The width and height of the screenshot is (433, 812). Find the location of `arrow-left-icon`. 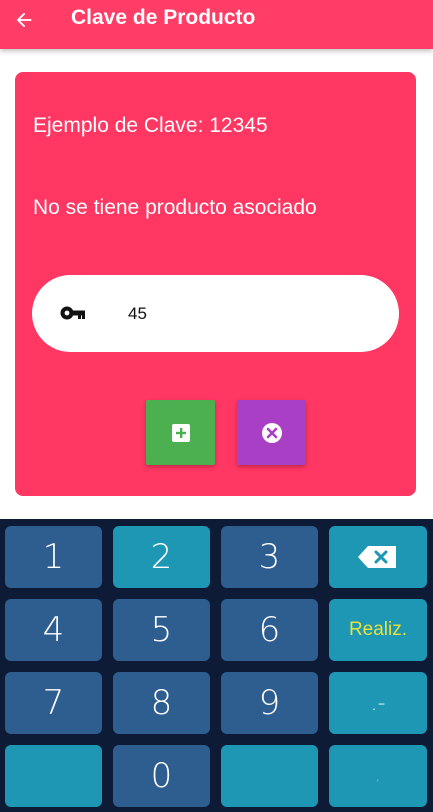

arrow-left-icon is located at coordinates (24, 20).